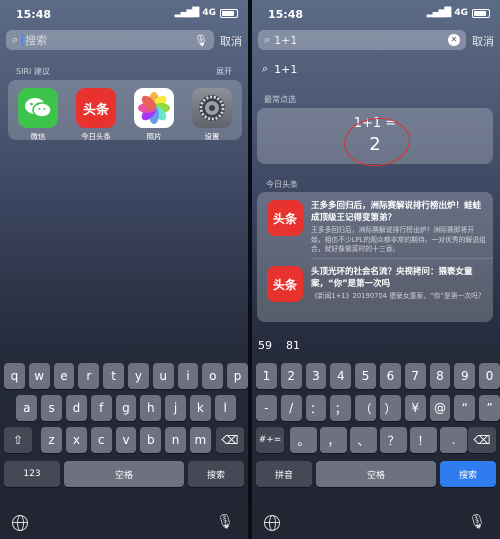 This screenshot has width=500, height=539. Describe the element at coordinates (89, 376) in the screenshot. I see `keyboard-key: r` at that location.